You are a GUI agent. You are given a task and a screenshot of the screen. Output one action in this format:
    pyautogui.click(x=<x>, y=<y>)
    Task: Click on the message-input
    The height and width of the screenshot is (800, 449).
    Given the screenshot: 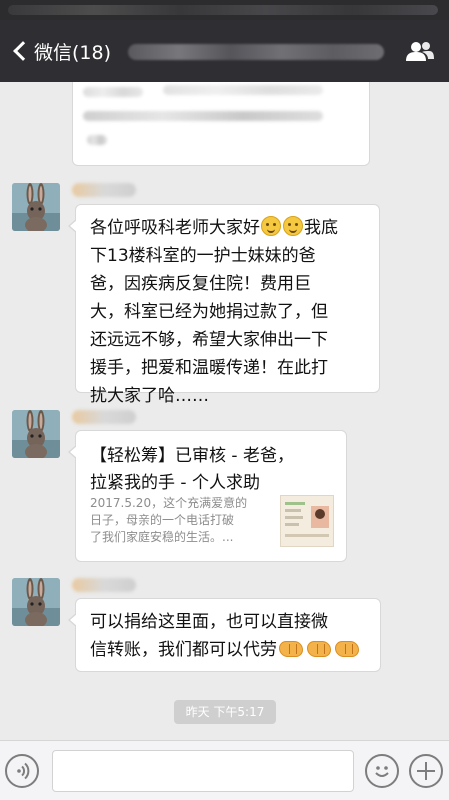 What is the action you would take?
    pyautogui.click(x=203, y=771)
    